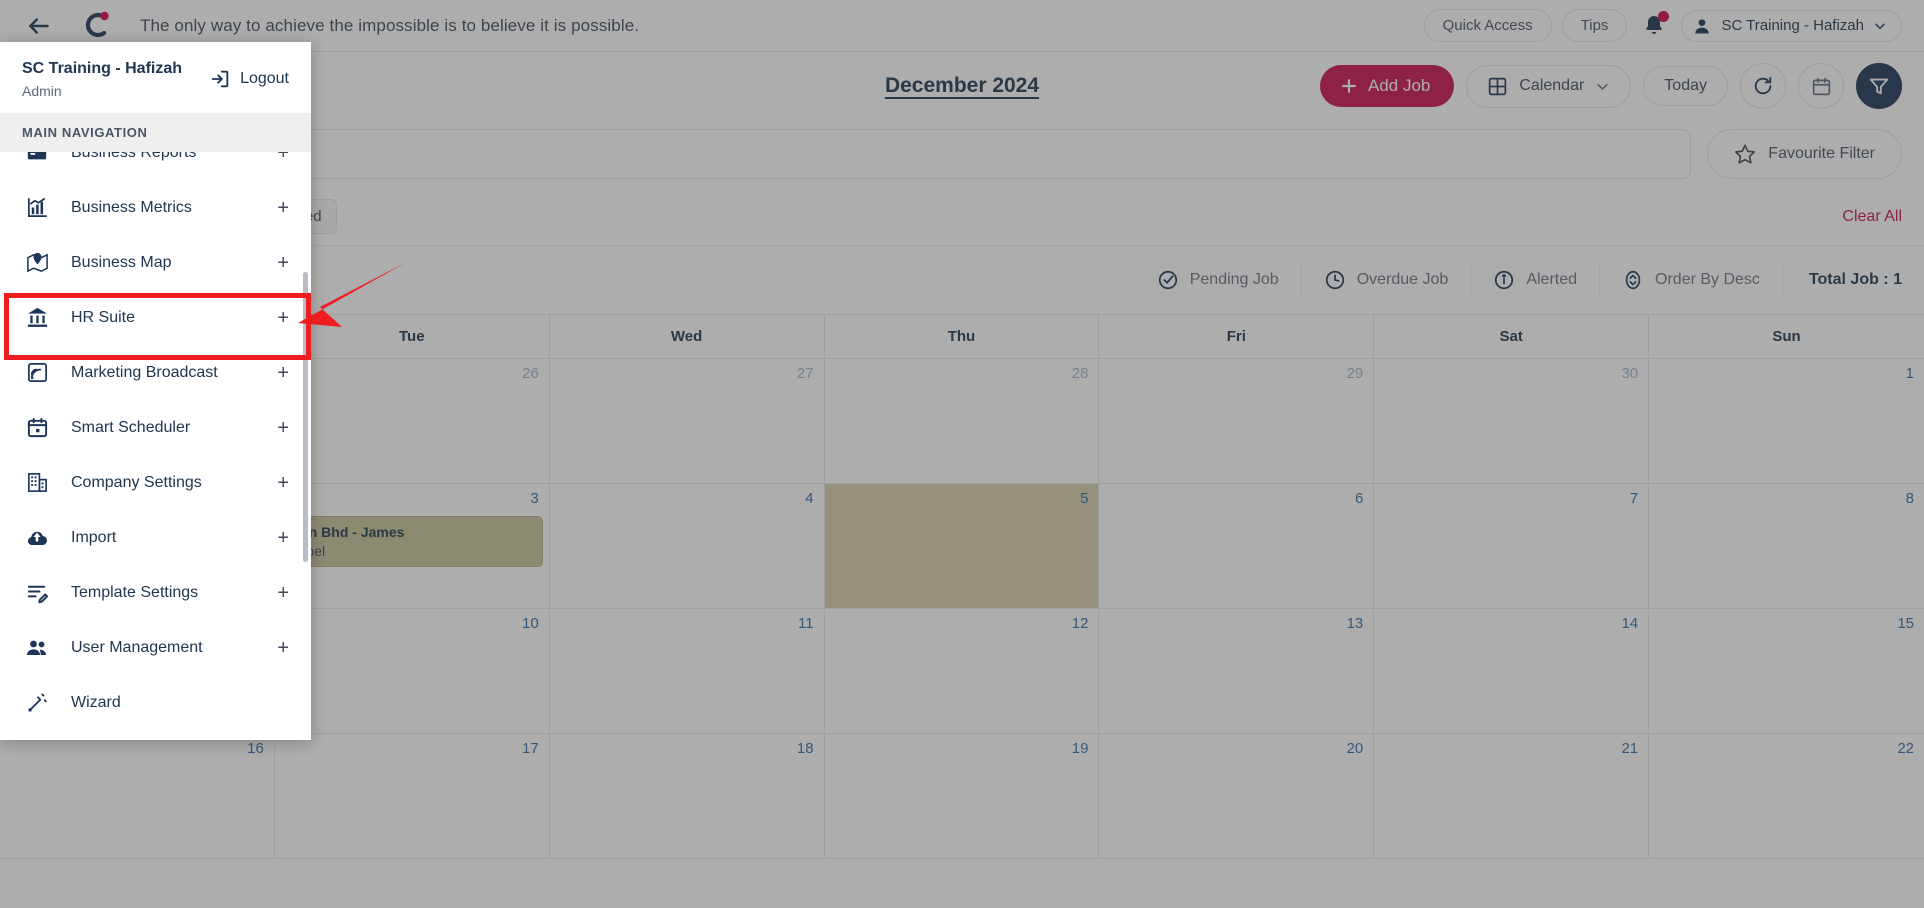  Describe the element at coordinates (37, 427) in the screenshot. I see `calendar-small-icon` at that location.